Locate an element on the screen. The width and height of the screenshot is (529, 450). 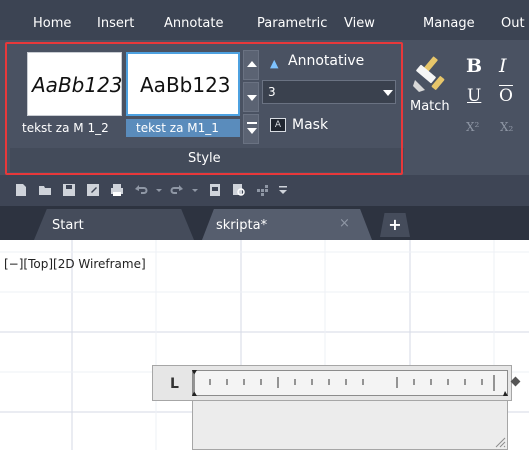
match-properties-brush-icon is located at coordinates (431, 74).